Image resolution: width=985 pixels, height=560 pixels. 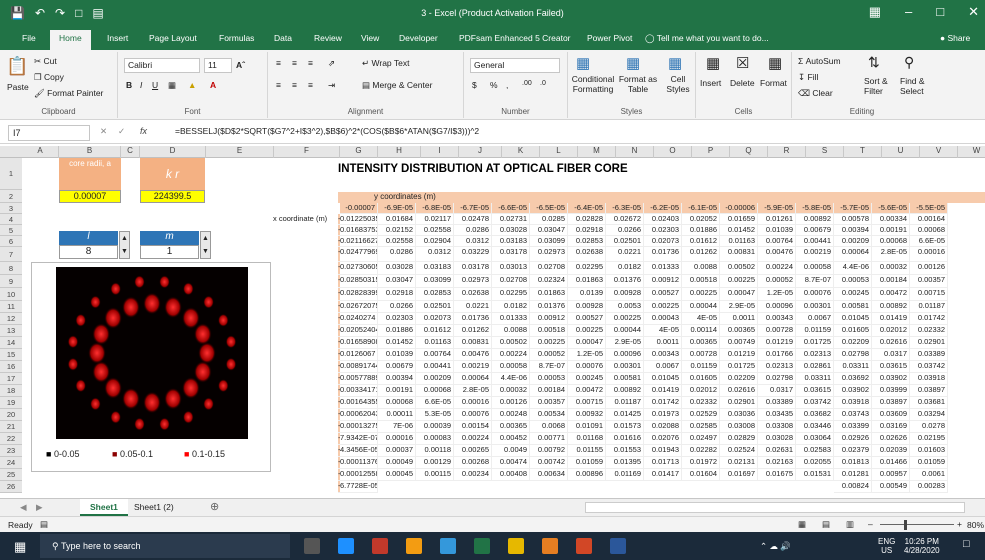 I want to click on delete-cells-icon: ☒, so click(x=742, y=63).